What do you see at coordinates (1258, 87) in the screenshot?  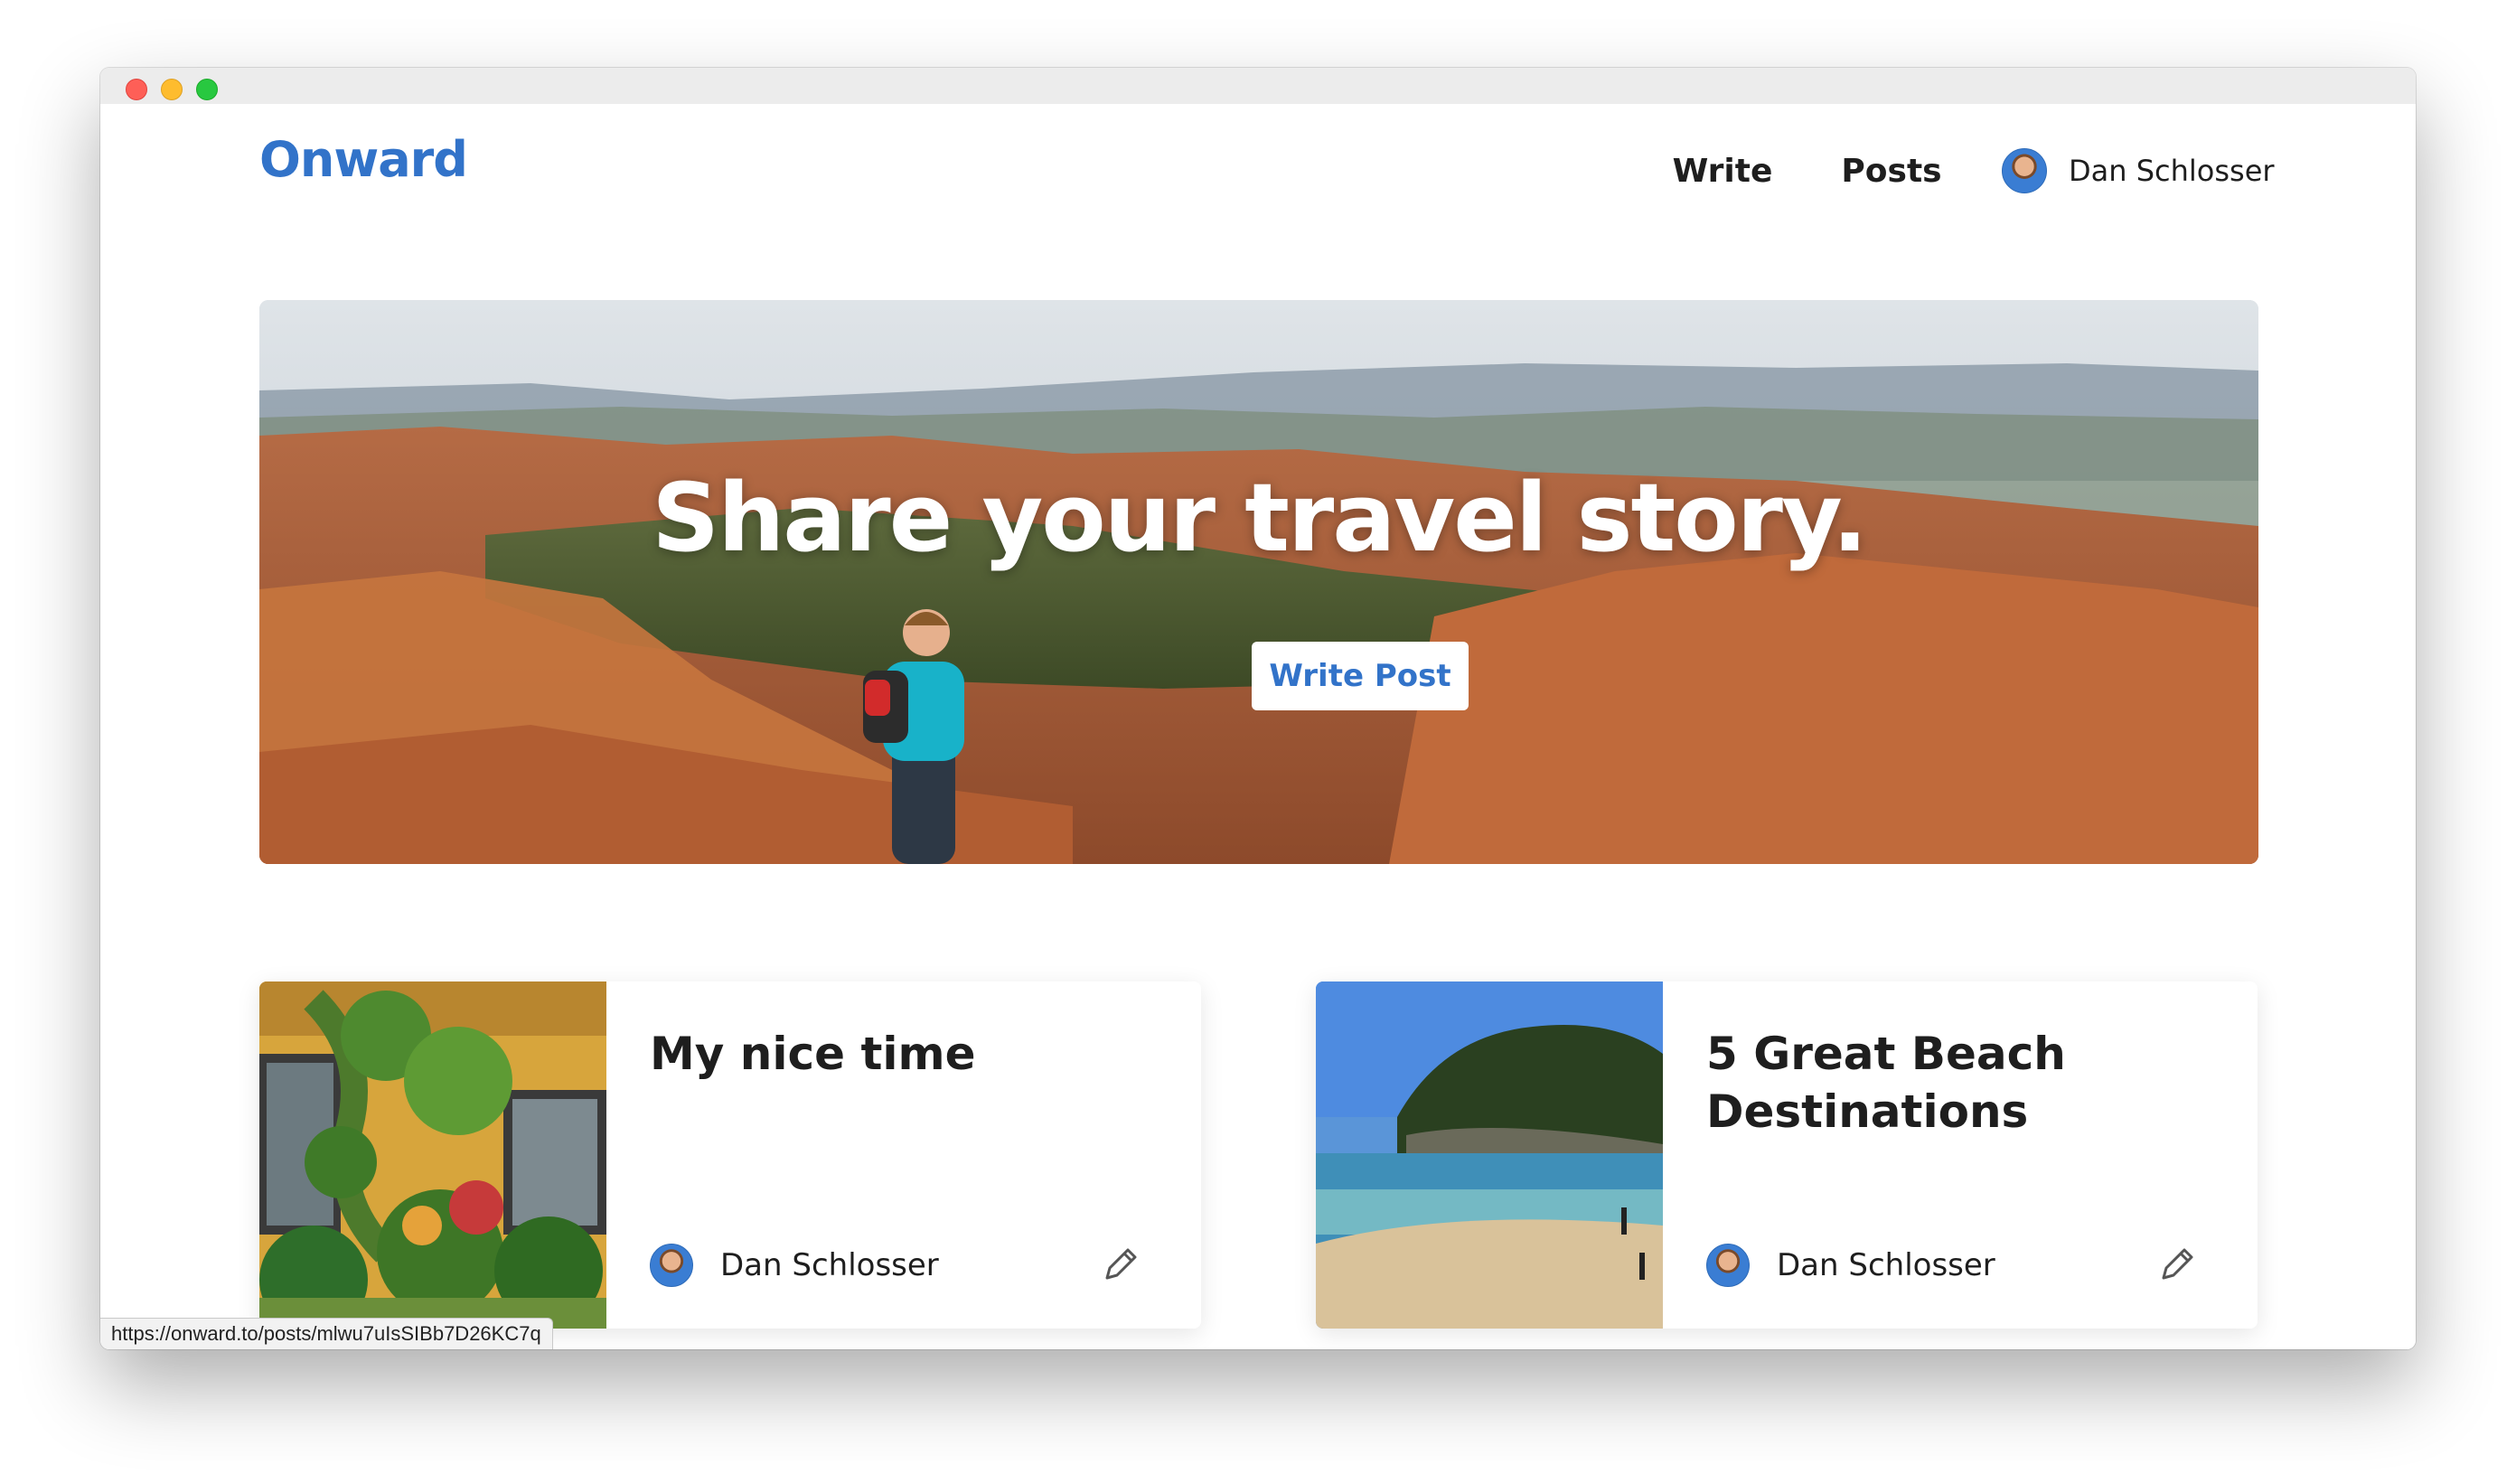 I see `window-titlebar` at bounding box center [1258, 87].